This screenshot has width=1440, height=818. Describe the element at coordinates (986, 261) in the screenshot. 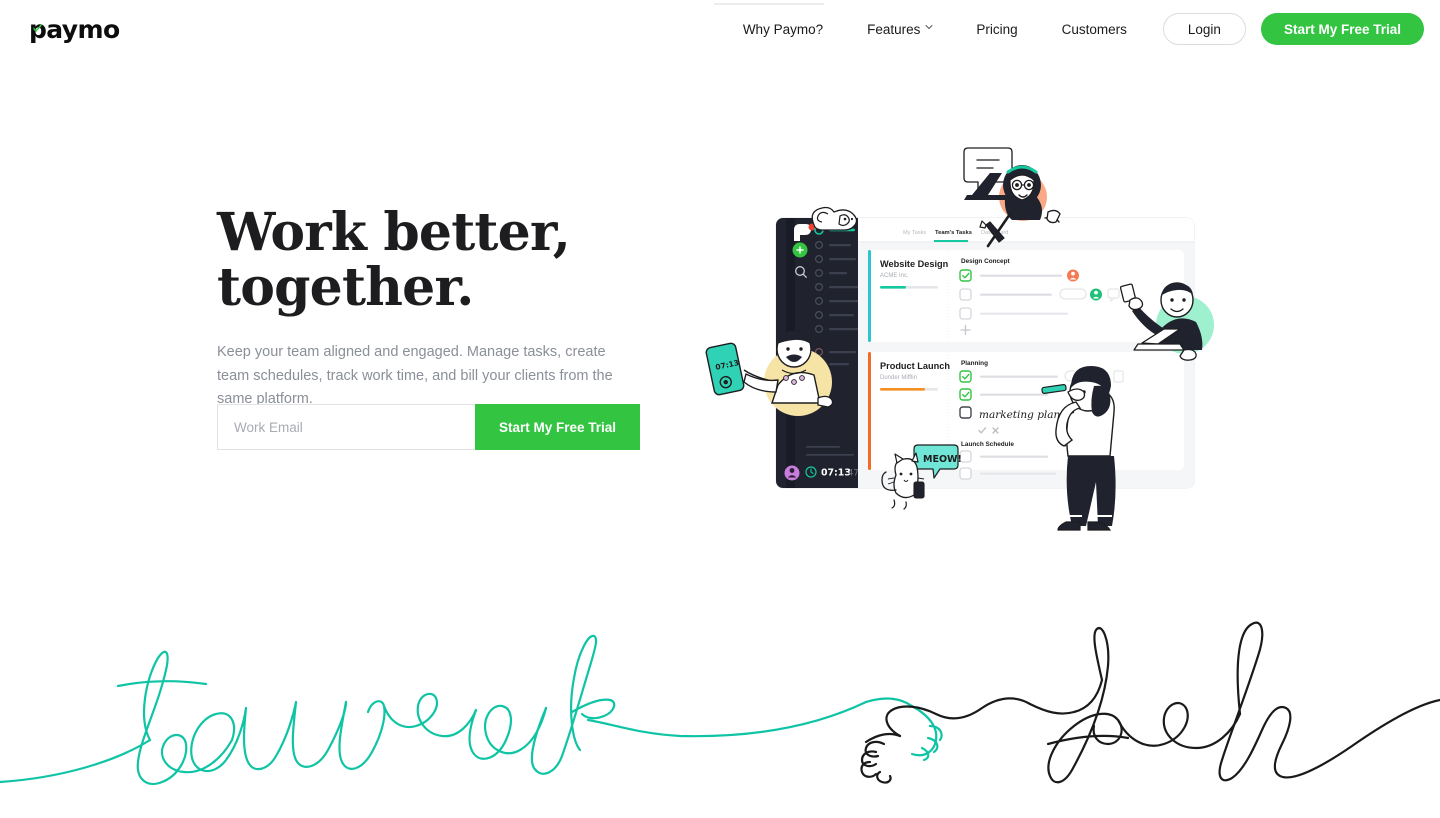

I see `section-label: Design Concept` at that location.